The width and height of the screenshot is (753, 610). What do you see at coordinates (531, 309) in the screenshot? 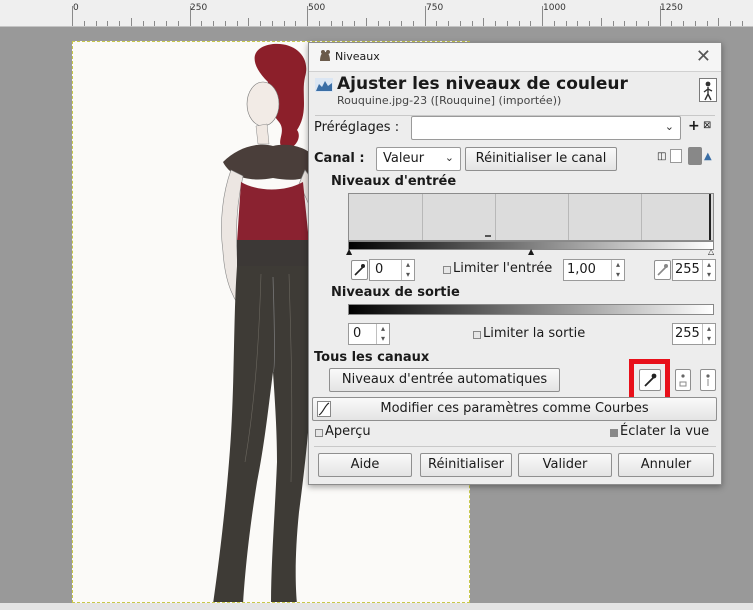
I see `output-gradient` at bounding box center [531, 309].